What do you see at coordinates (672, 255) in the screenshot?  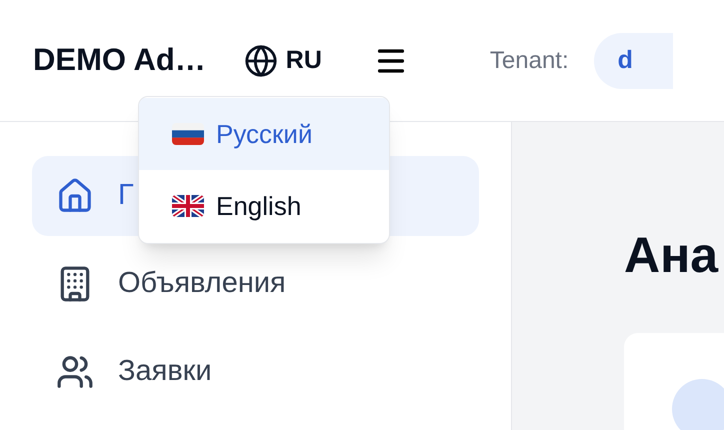 I see `page-heading: Ана` at bounding box center [672, 255].